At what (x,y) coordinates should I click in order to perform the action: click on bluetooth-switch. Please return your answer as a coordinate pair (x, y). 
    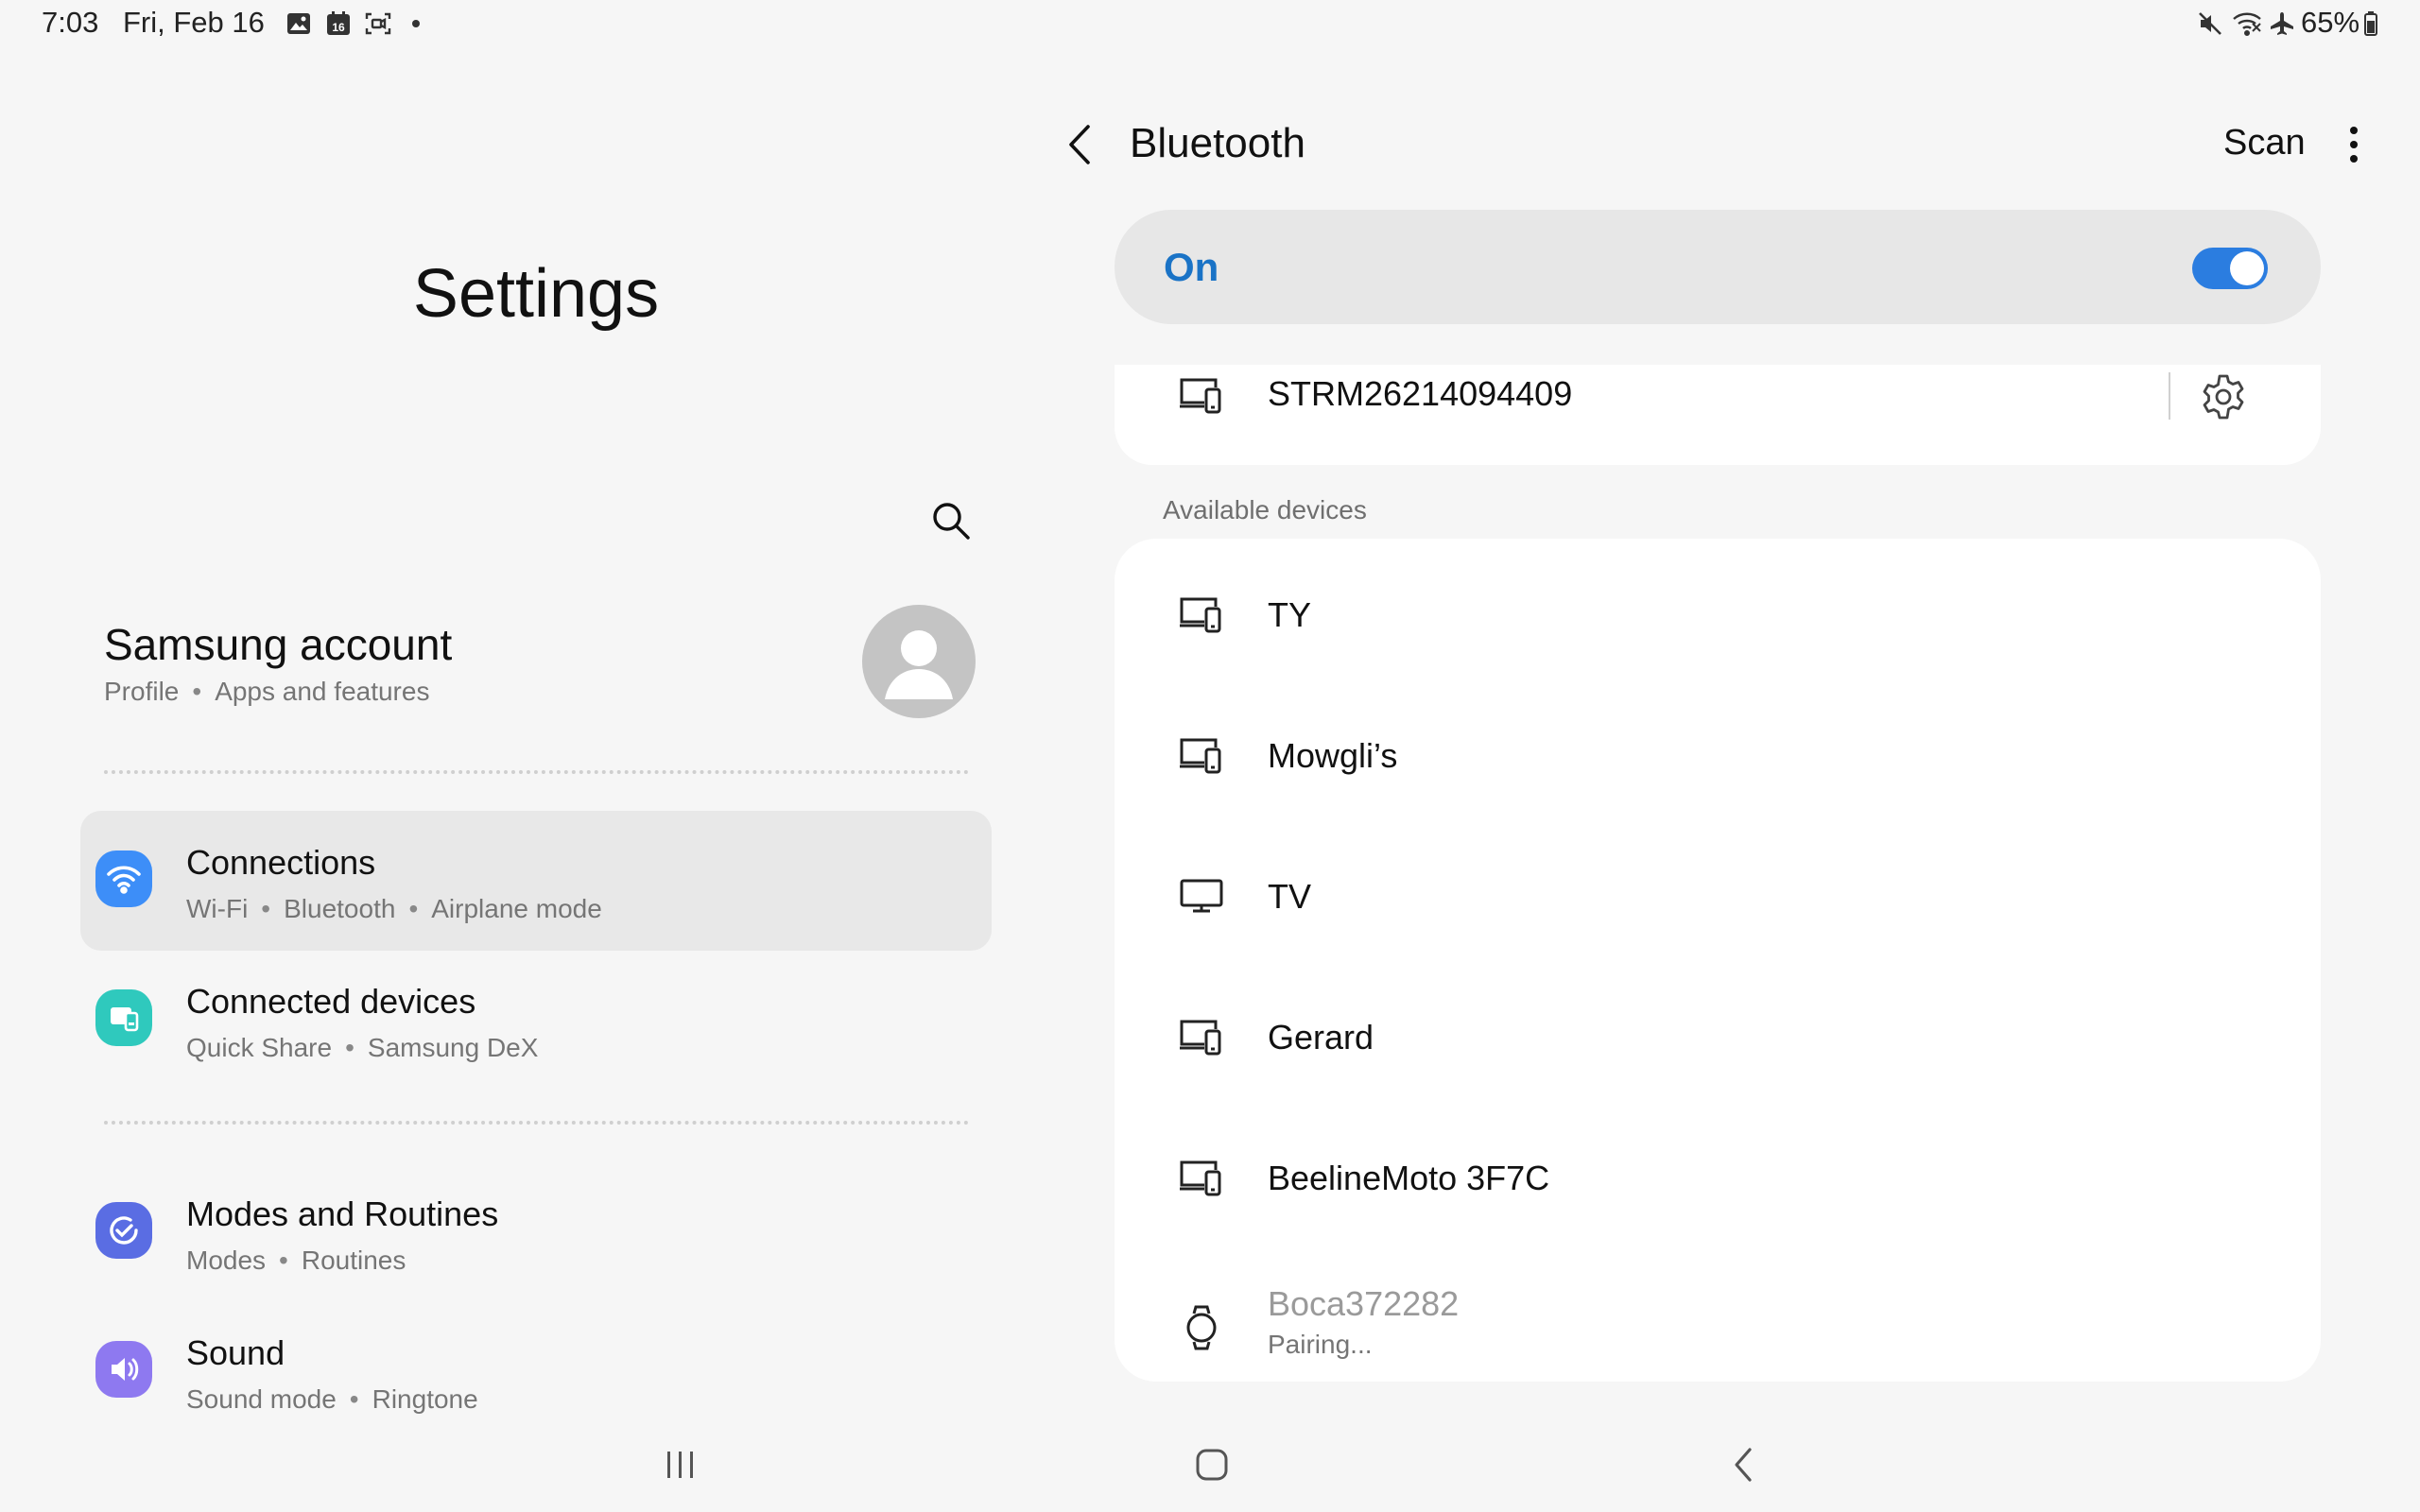
    Looking at the image, I should click on (2230, 268).